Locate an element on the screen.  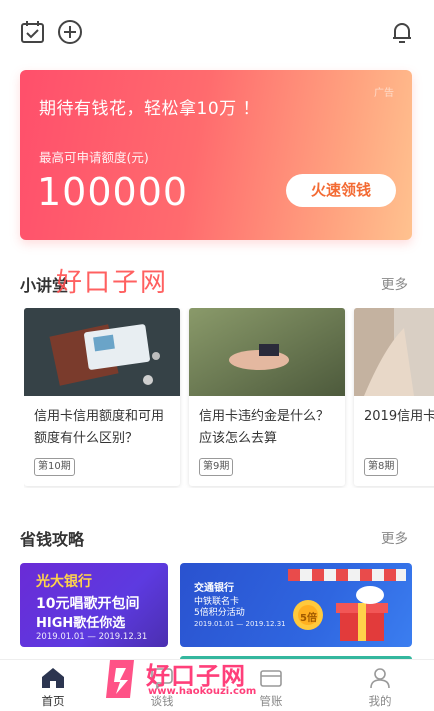
lecture-more-link: 更多 is located at coordinates (394, 283).